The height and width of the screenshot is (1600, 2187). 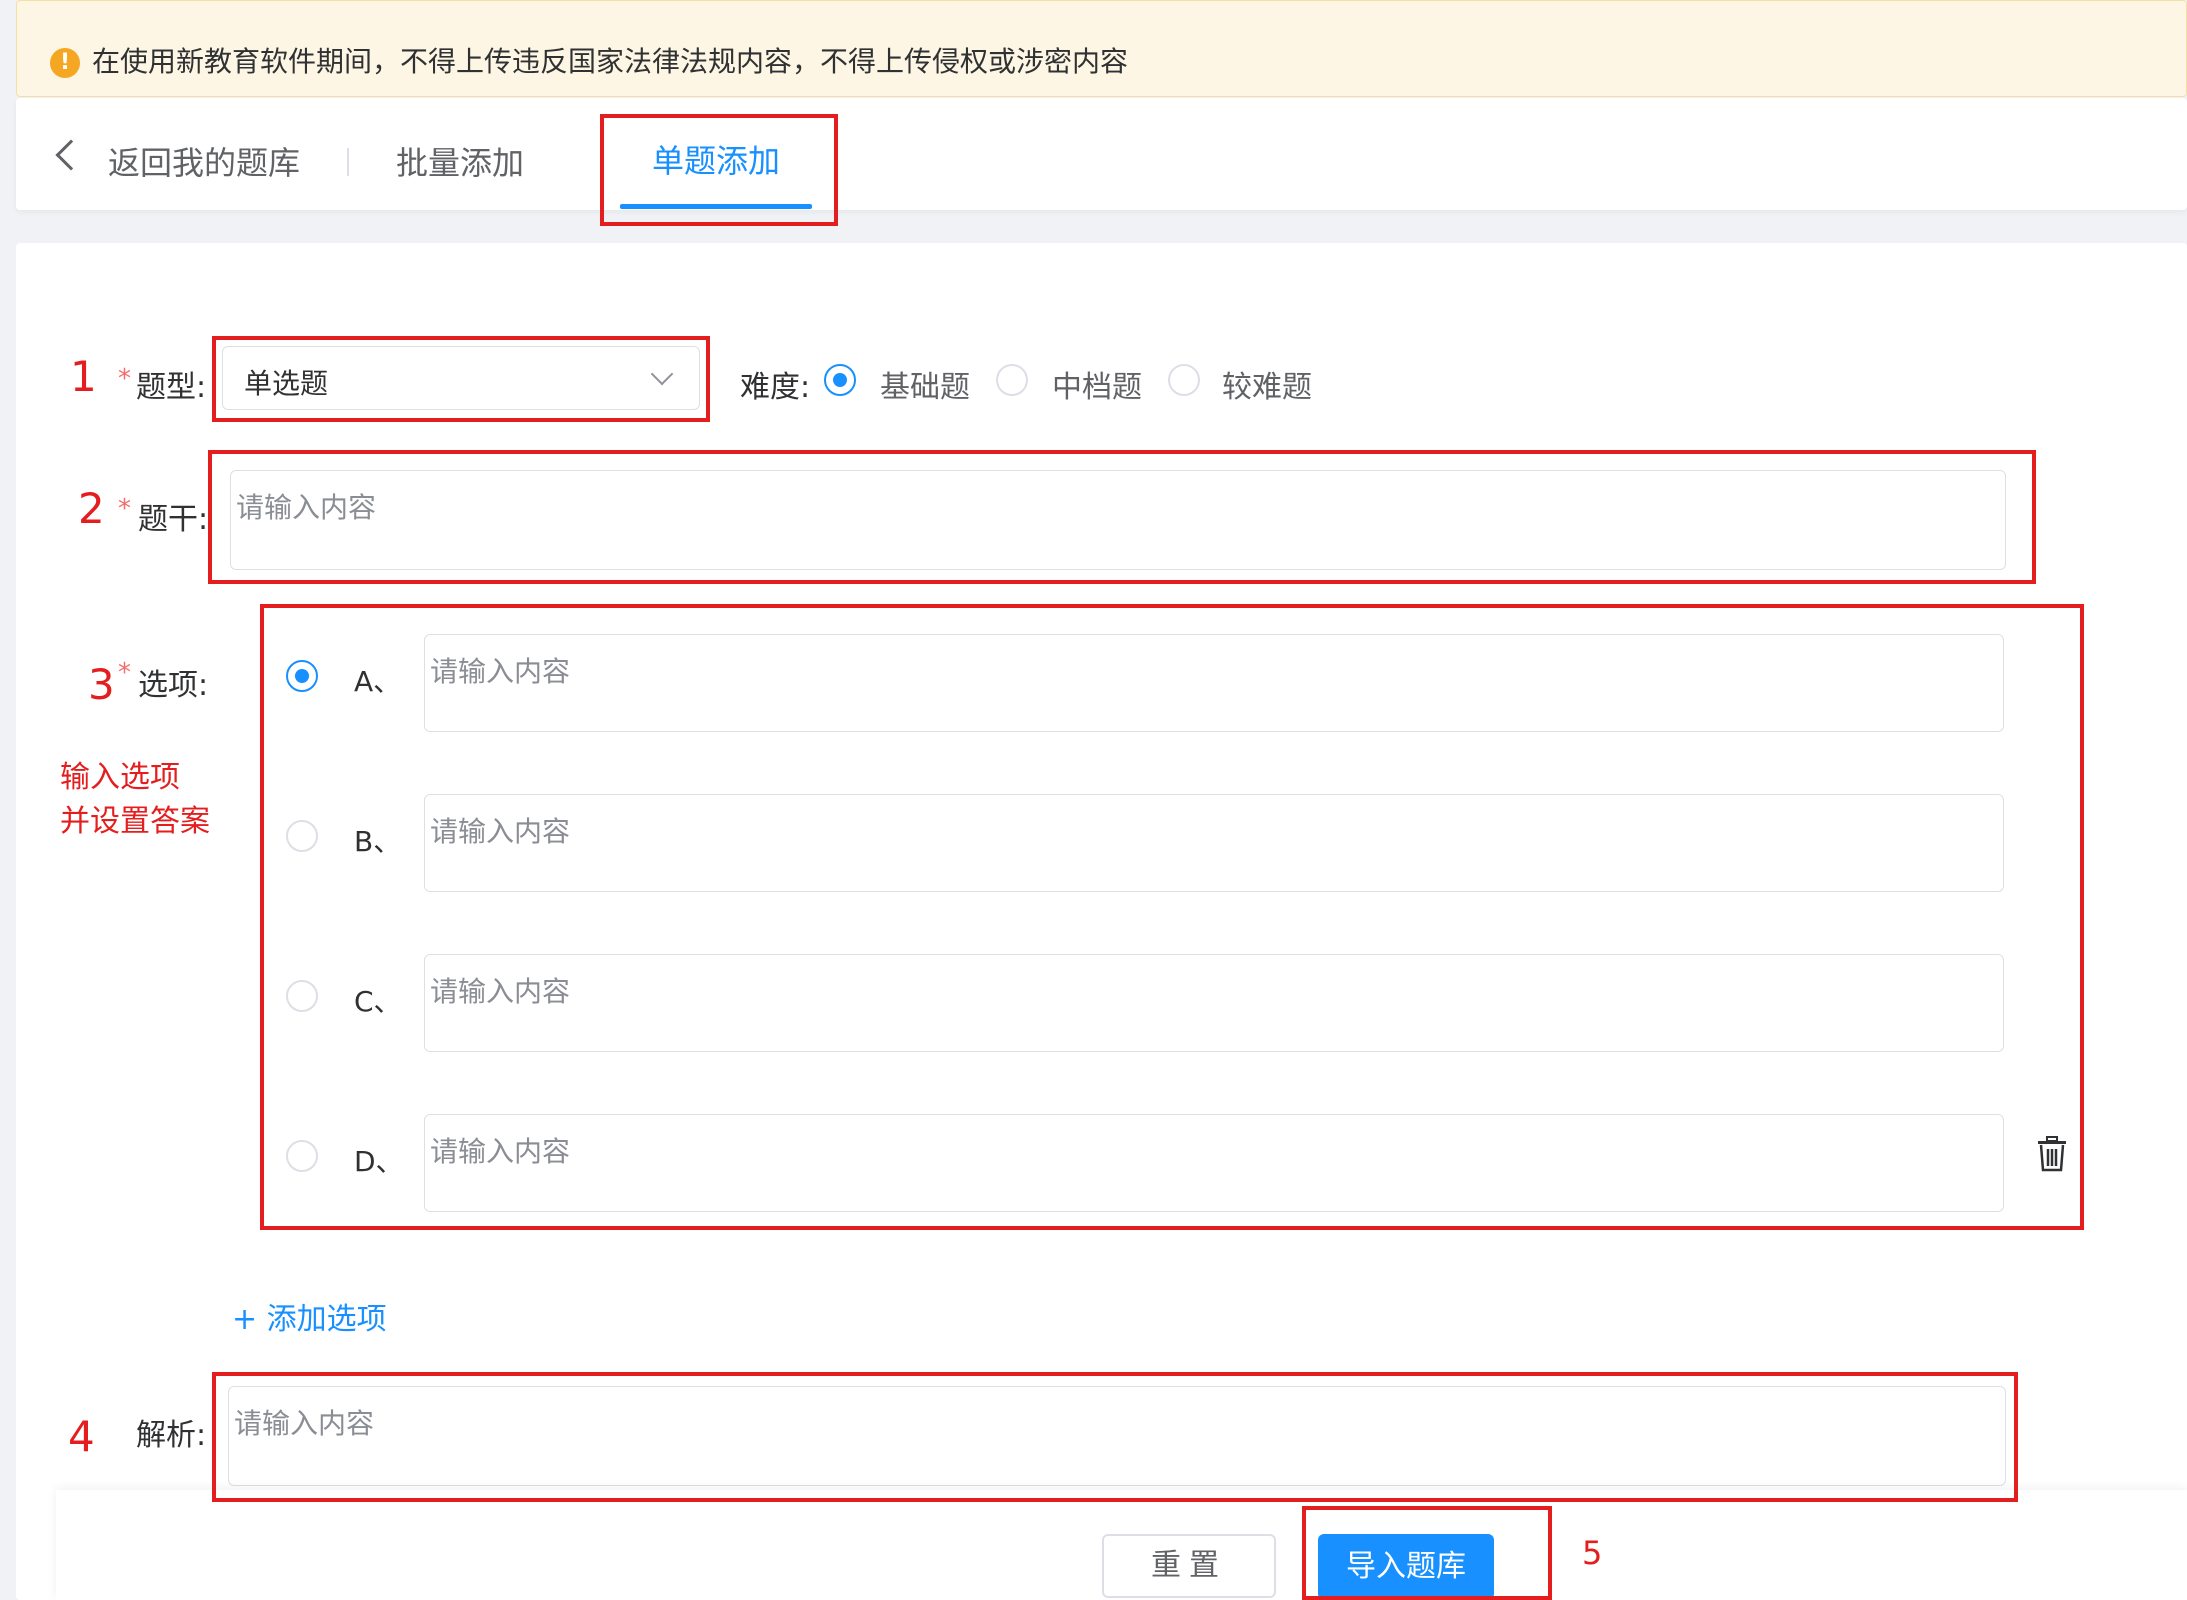 What do you see at coordinates (461, 379) in the screenshot?
I see `annotation-box-type` at bounding box center [461, 379].